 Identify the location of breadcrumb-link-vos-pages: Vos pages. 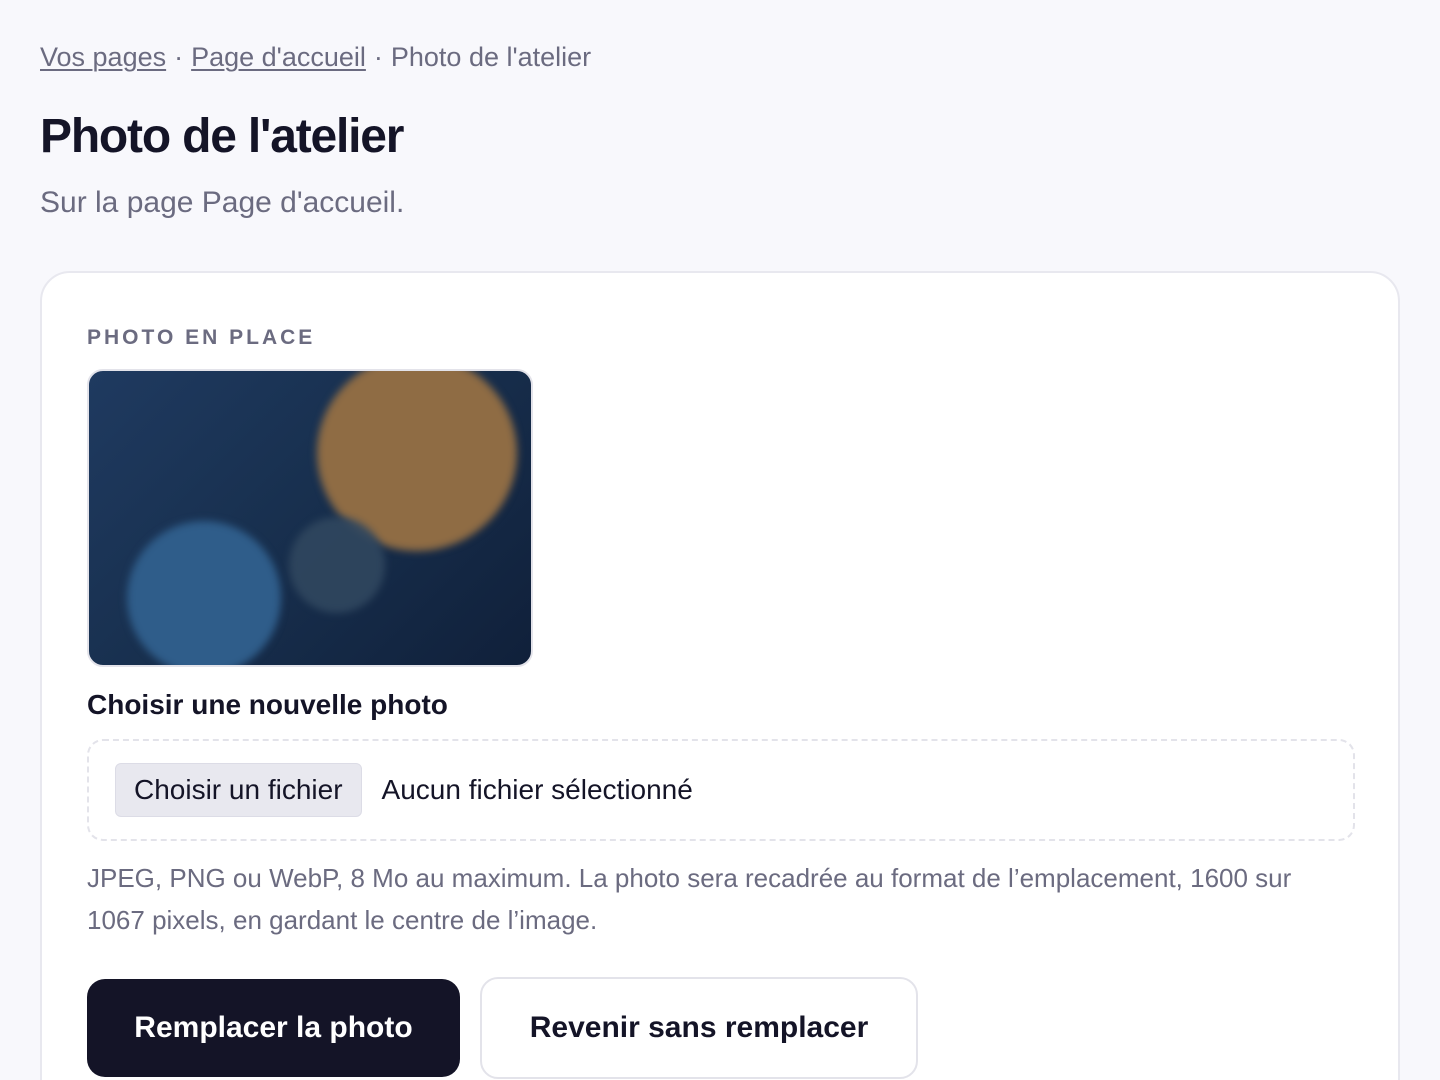
(103, 57).